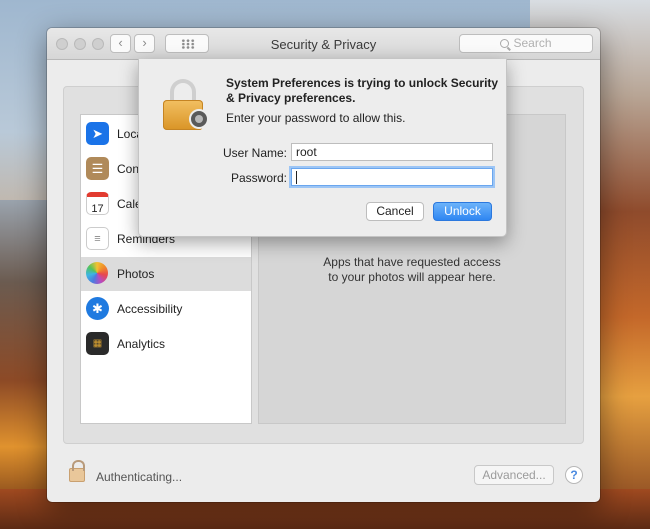  What do you see at coordinates (323, 44) in the screenshot?
I see `title-bar: ‹ › Security & Privacy Search` at bounding box center [323, 44].